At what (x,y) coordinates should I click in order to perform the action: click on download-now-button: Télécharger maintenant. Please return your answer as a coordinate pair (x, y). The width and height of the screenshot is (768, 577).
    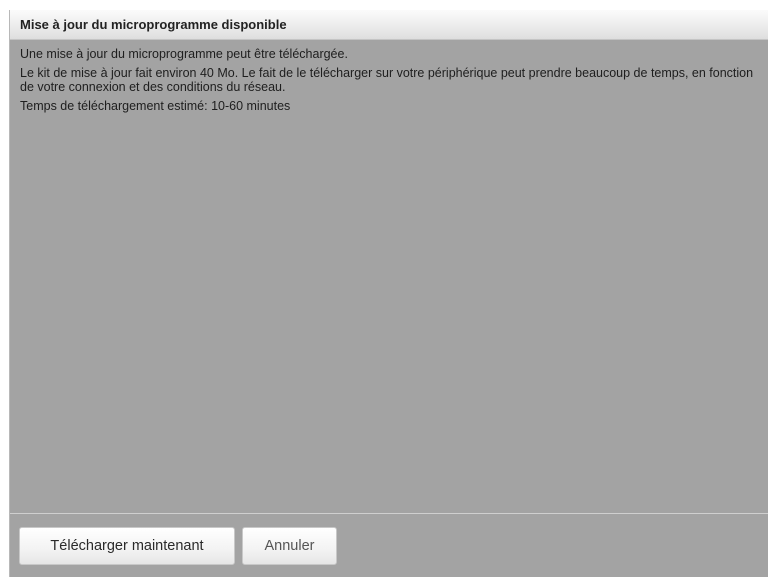
    Looking at the image, I should click on (127, 546).